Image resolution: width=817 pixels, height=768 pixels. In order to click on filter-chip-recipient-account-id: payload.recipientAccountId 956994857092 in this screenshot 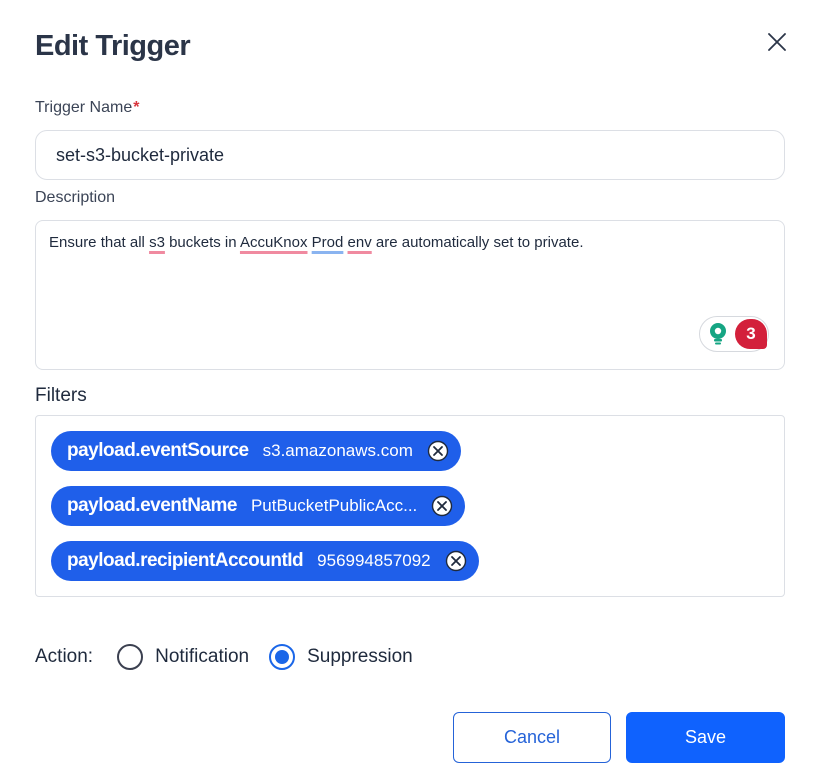, I will do `click(265, 561)`.